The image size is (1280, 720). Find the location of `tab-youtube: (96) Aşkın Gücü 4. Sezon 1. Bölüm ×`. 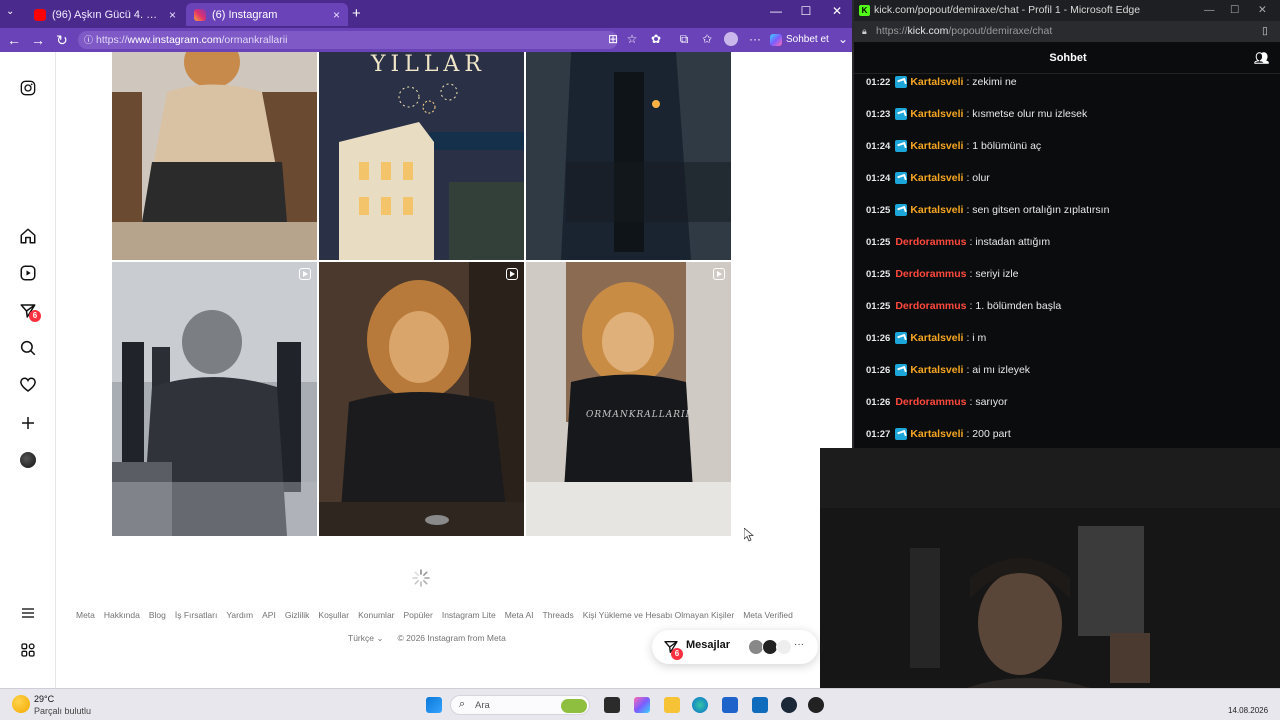

tab-youtube: (96) Aşkın Gücü 4. Sezon 1. Bölüm × is located at coordinates (105, 14).